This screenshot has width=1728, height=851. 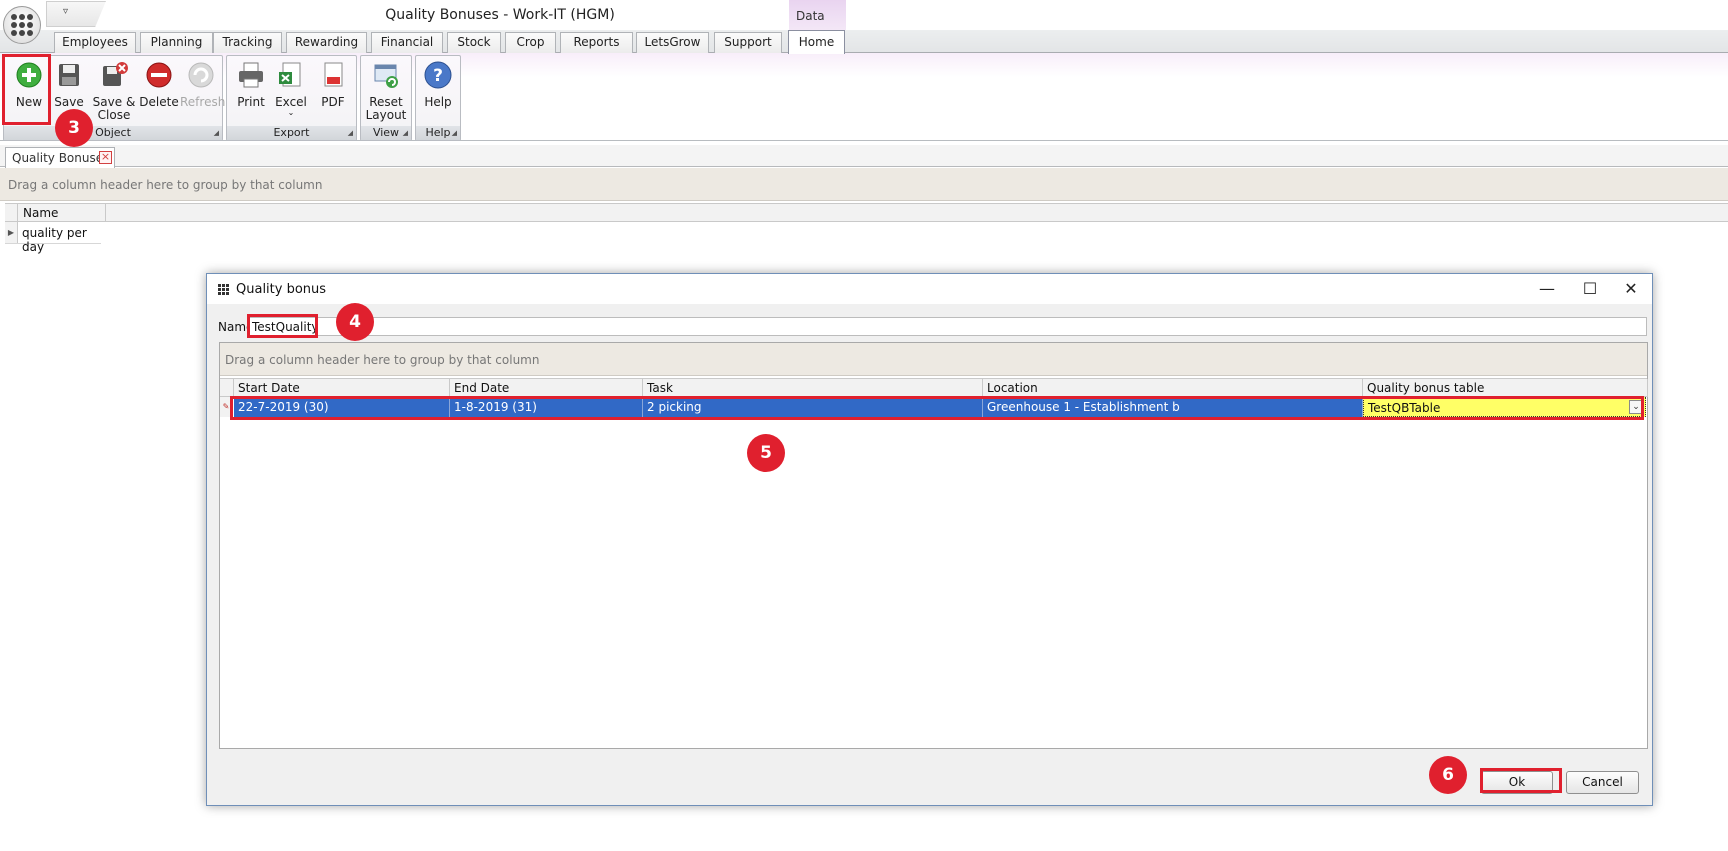 I want to click on excel-label: Excel, so click(x=291, y=102).